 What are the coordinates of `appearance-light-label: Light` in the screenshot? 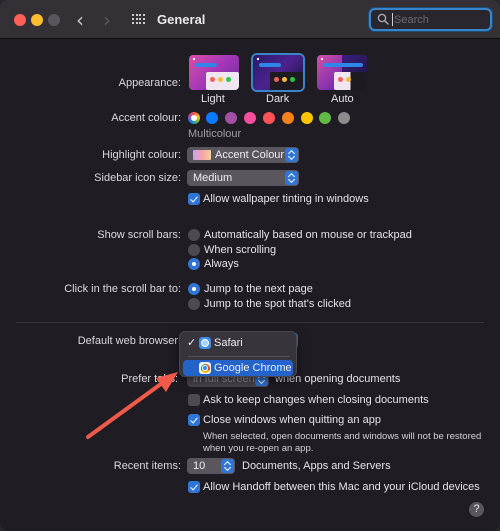 It's located at (213, 99).